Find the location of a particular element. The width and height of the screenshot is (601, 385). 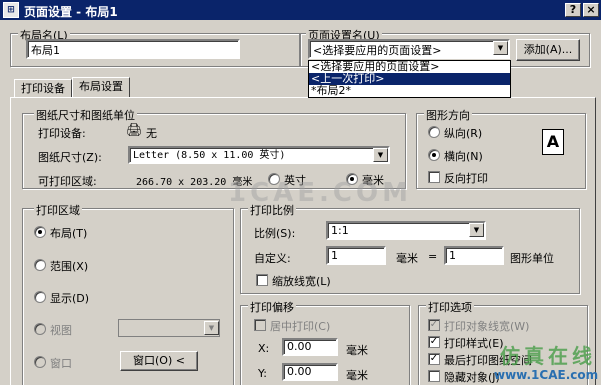

plot-area-extents-label: 范围(X) is located at coordinates (69, 266).